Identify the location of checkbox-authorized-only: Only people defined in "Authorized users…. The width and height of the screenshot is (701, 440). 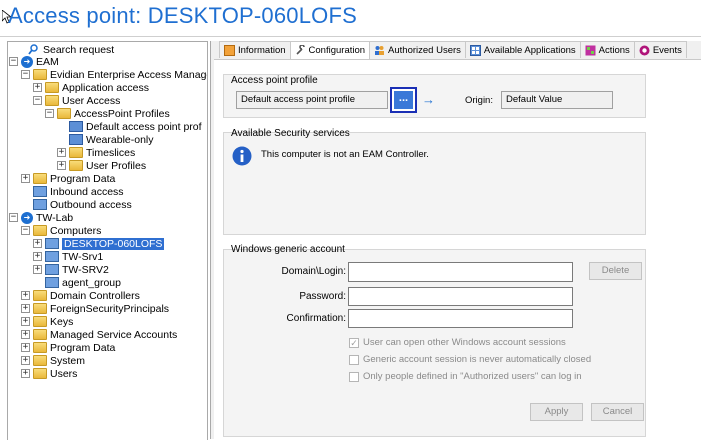
(465, 376).